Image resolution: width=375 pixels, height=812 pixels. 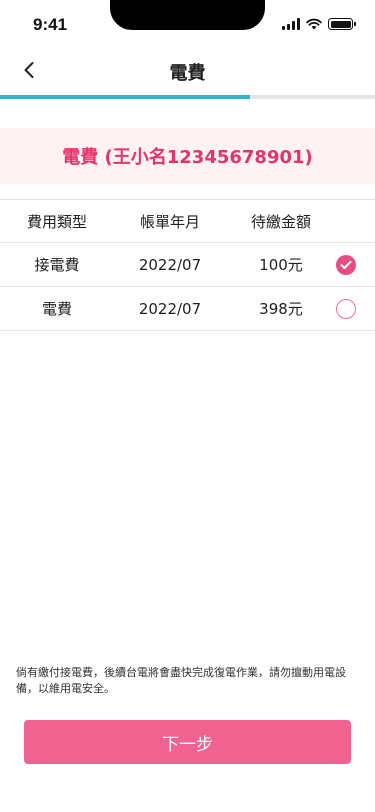 I want to click on table-row: 接電費 2022/07 100元, so click(x=187, y=265).